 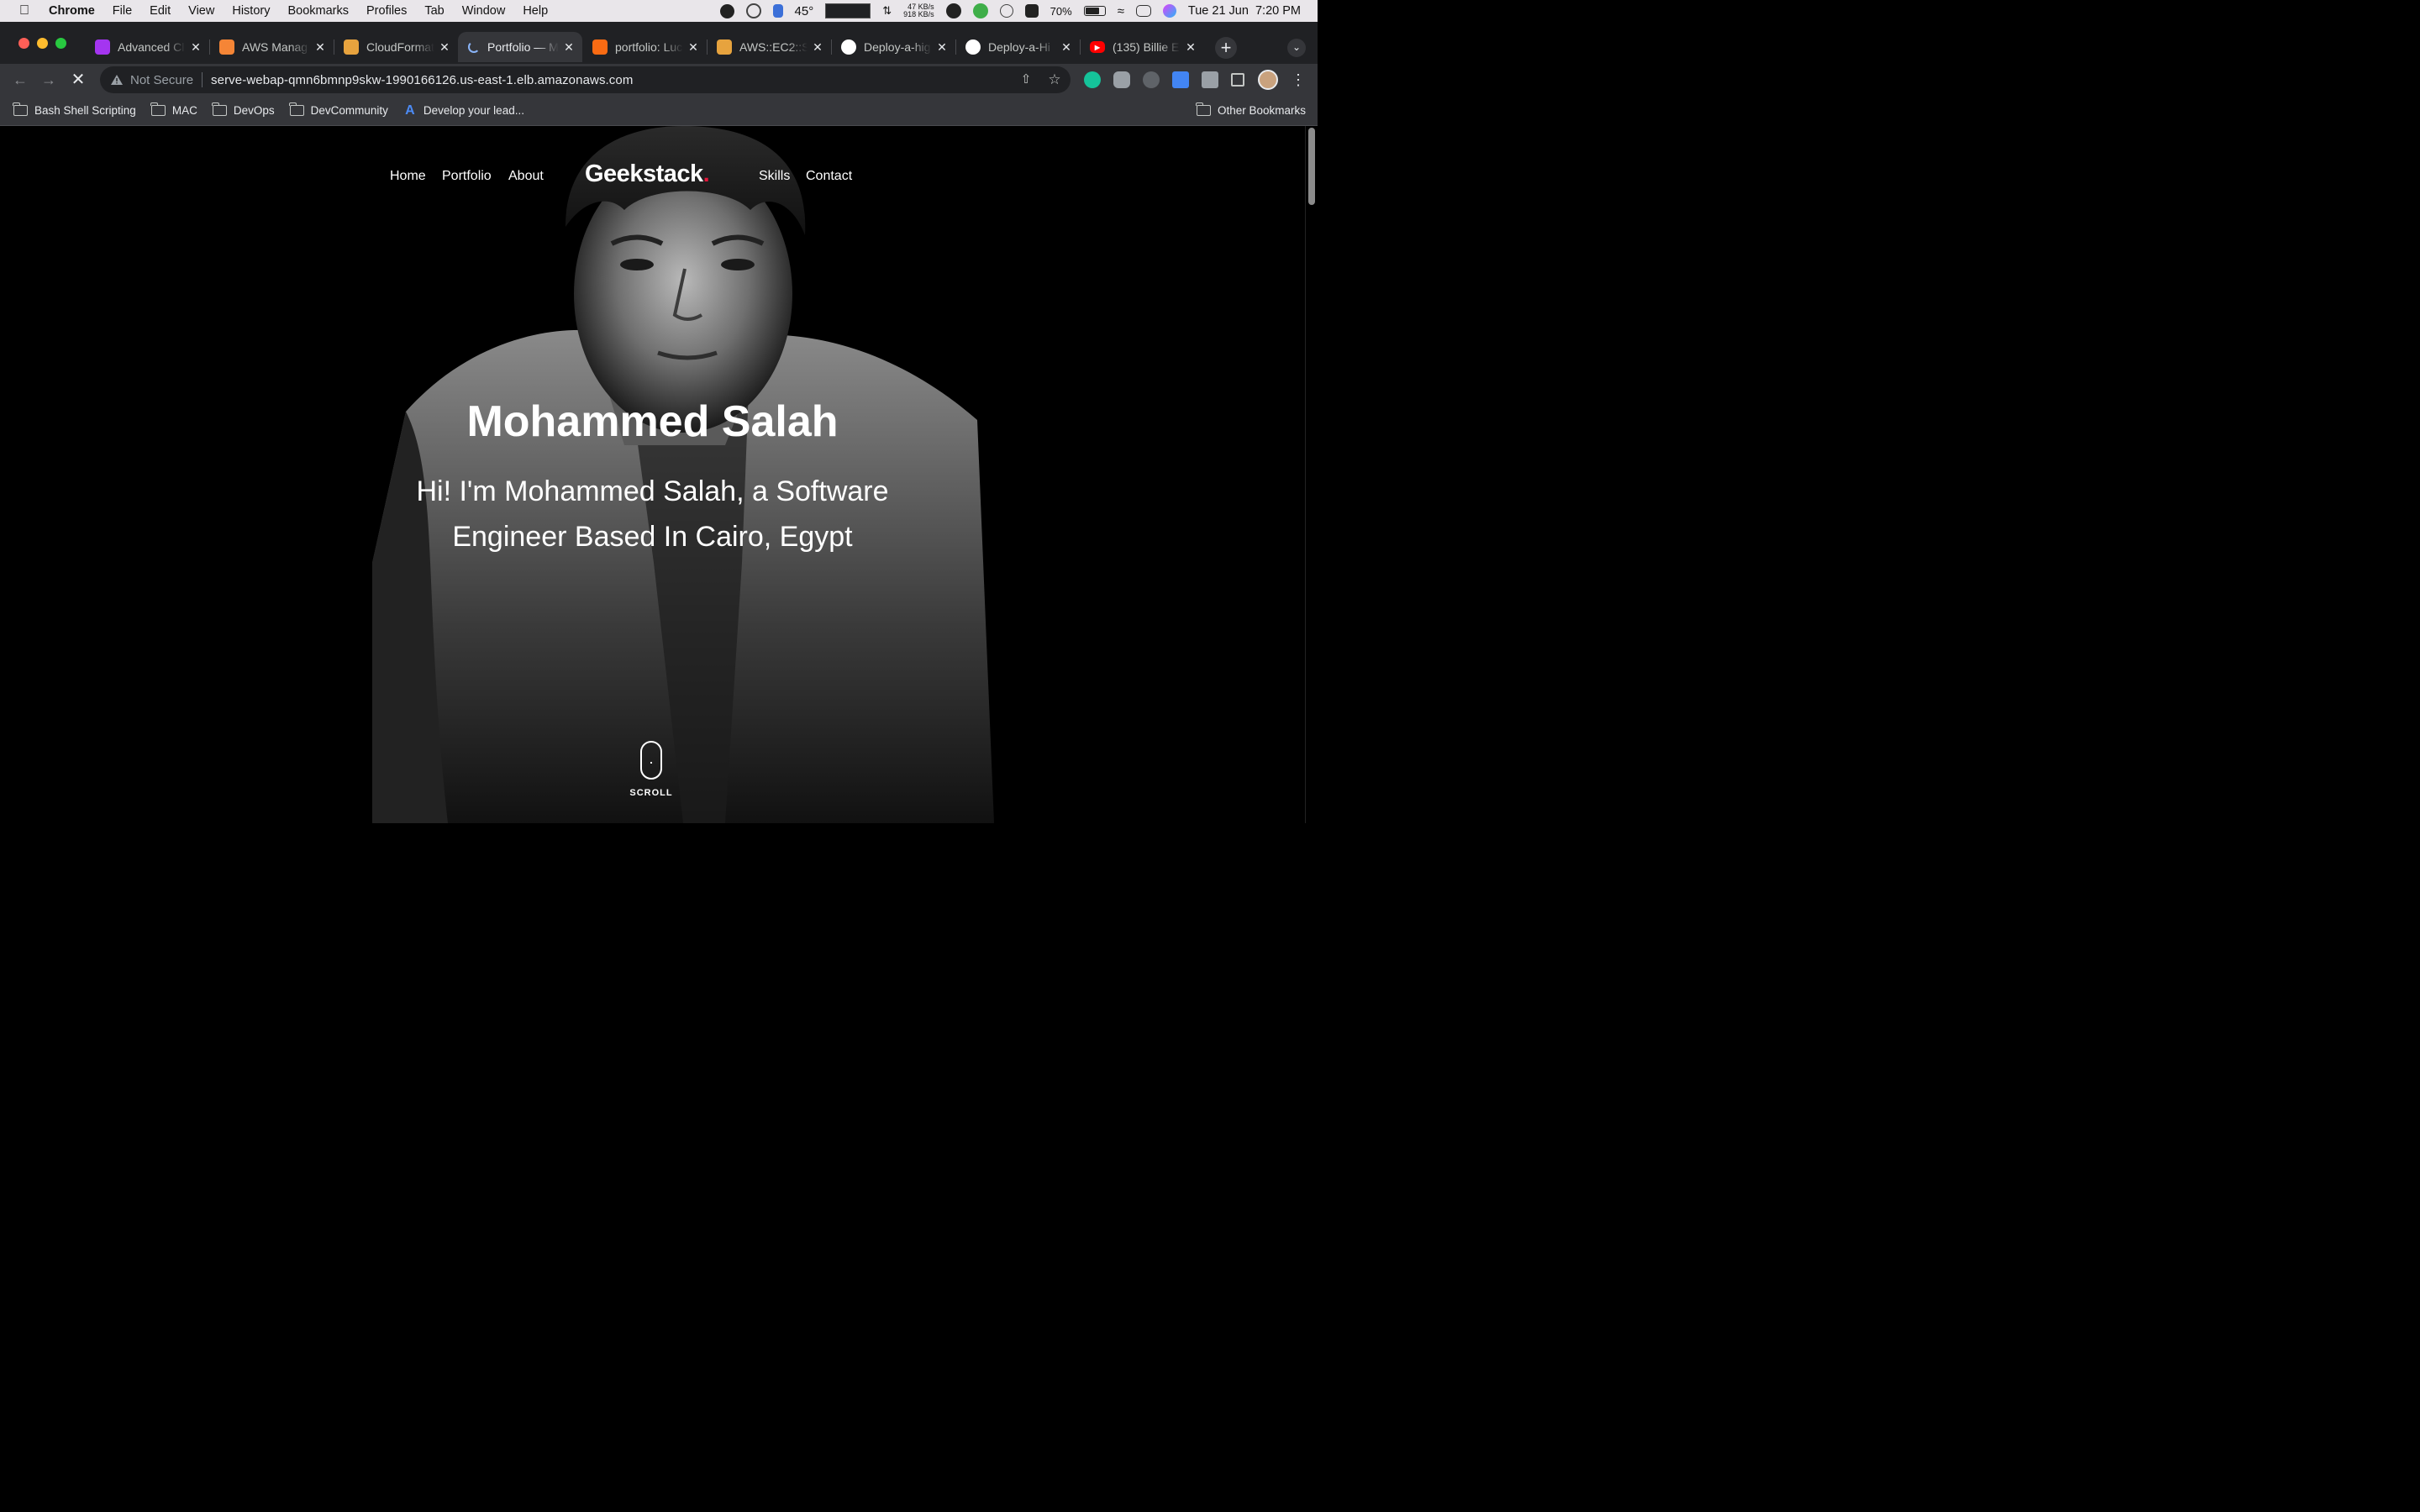 I want to click on forward-button: →, so click(x=49, y=80).